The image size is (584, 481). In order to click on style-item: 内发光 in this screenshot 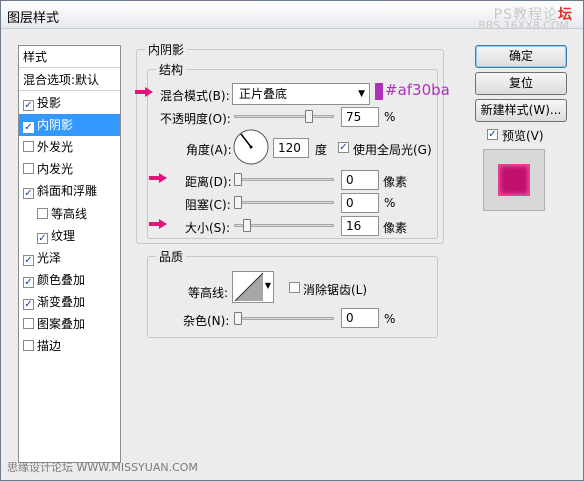, I will do `click(69, 169)`.